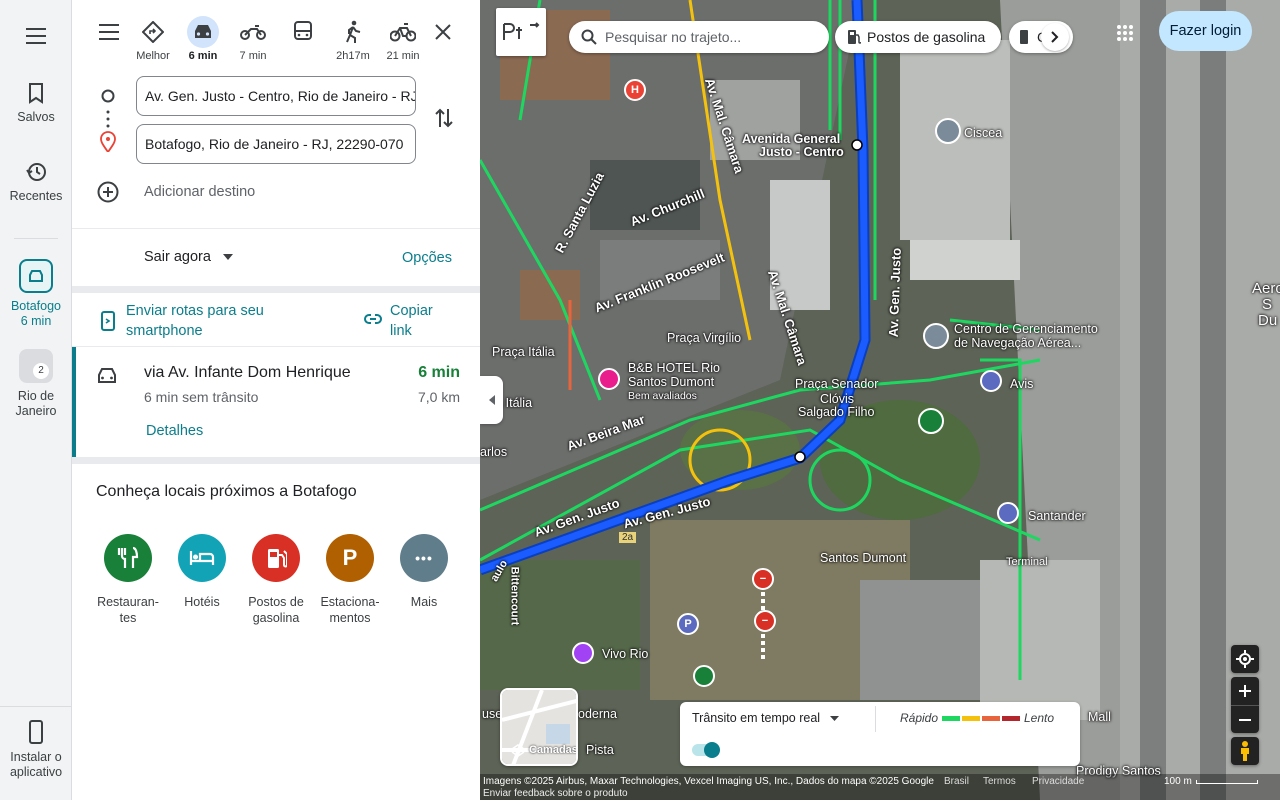  Describe the element at coordinates (1011, 718) in the screenshot. I see `legend-red` at that location.